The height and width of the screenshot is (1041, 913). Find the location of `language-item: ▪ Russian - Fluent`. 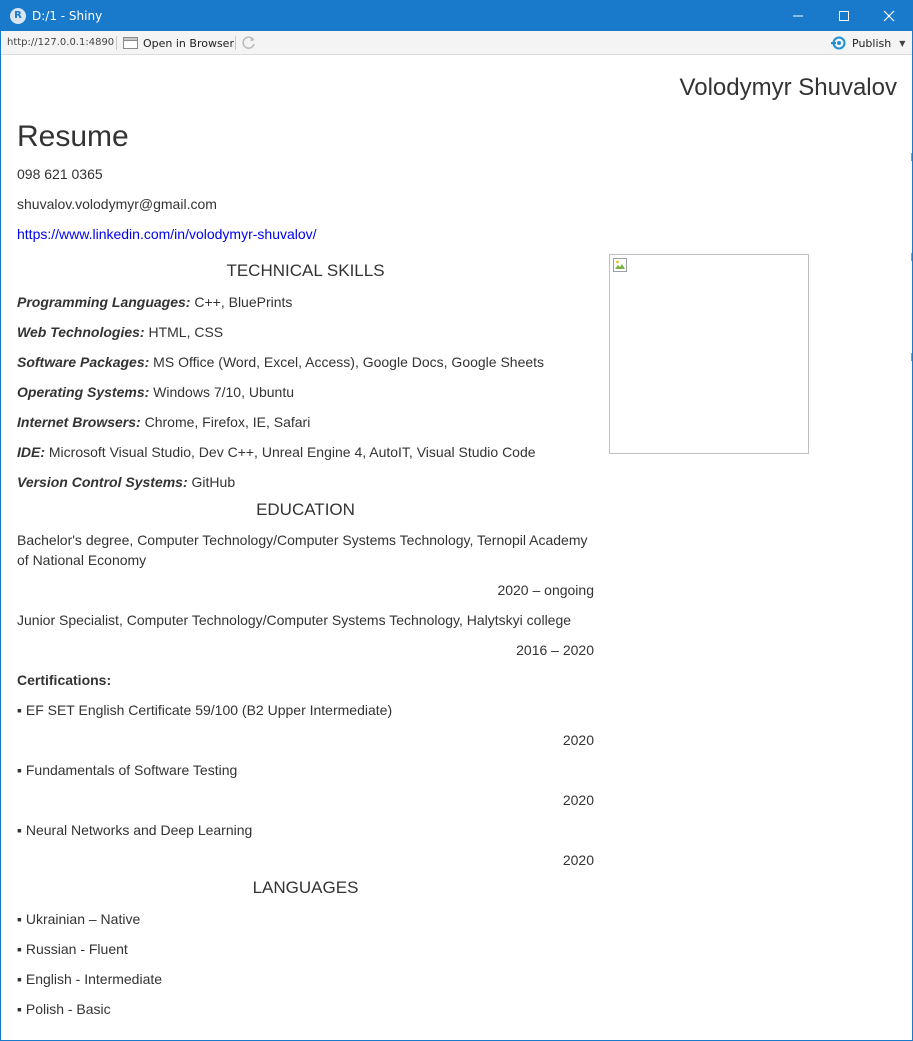

language-item: ▪ Russian - Fluent is located at coordinates (72, 949).